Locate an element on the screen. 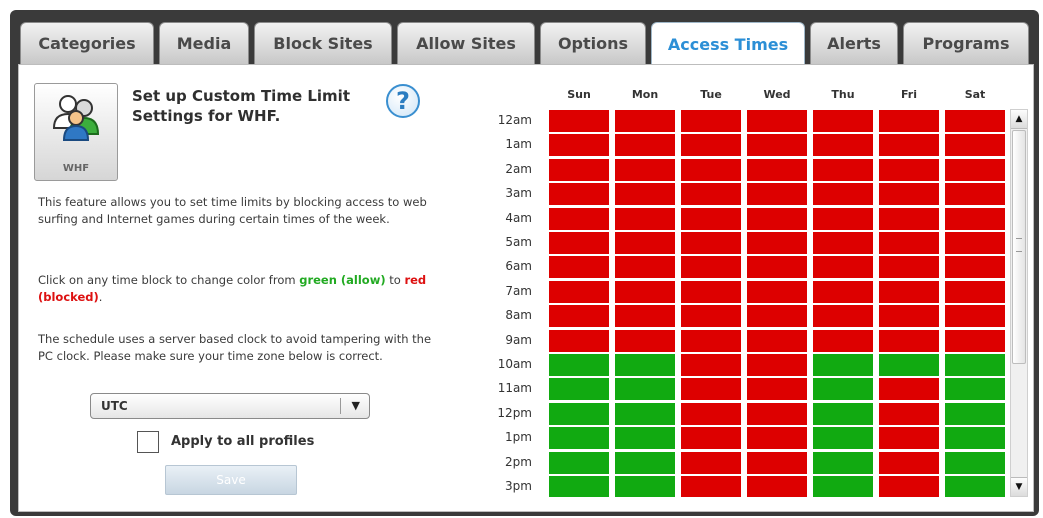 The width and height of the screenshot is (1043, 518). scroll-up-icon: ▲ is located at coordinates (1019, 119).